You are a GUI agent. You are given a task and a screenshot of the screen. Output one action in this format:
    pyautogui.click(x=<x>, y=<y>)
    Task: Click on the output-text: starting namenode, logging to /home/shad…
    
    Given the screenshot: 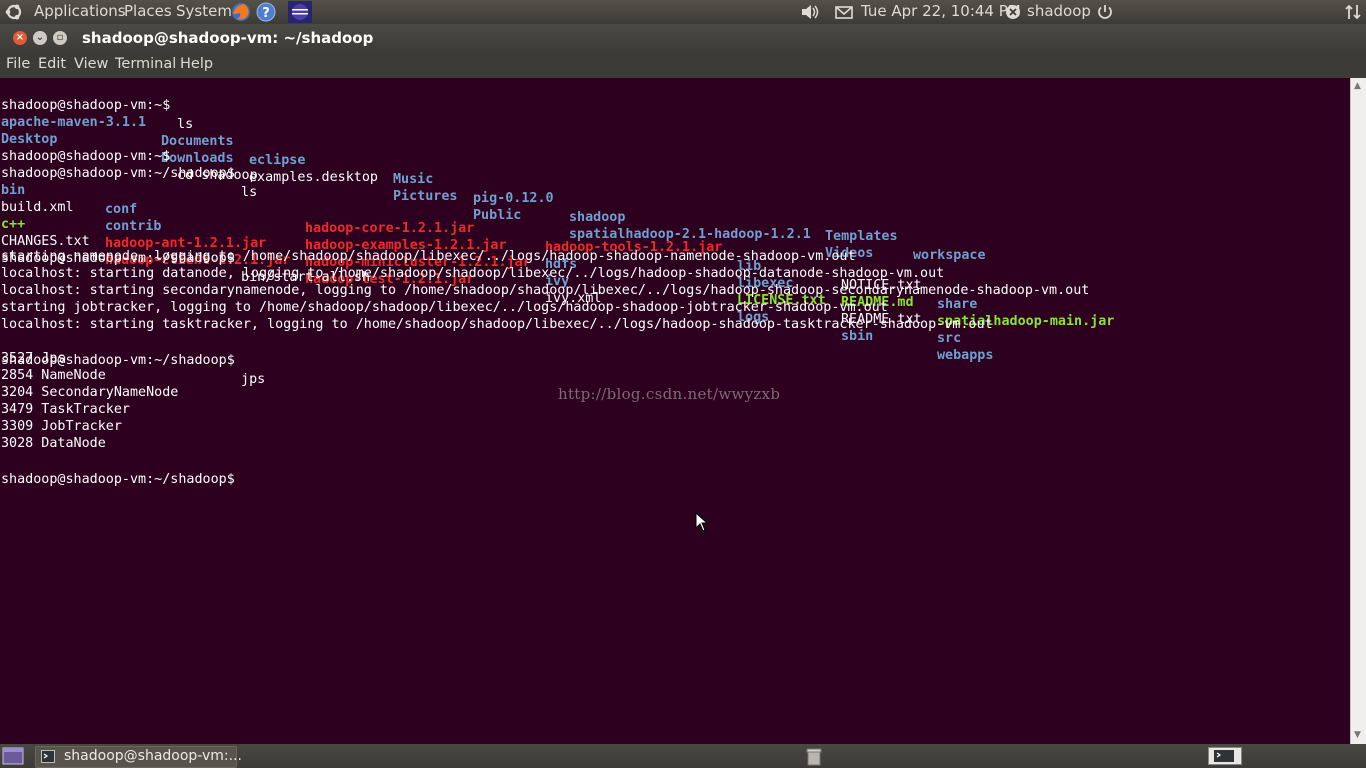 What is the action you would take?
    pyautogui.click(x=428, y=256)
    